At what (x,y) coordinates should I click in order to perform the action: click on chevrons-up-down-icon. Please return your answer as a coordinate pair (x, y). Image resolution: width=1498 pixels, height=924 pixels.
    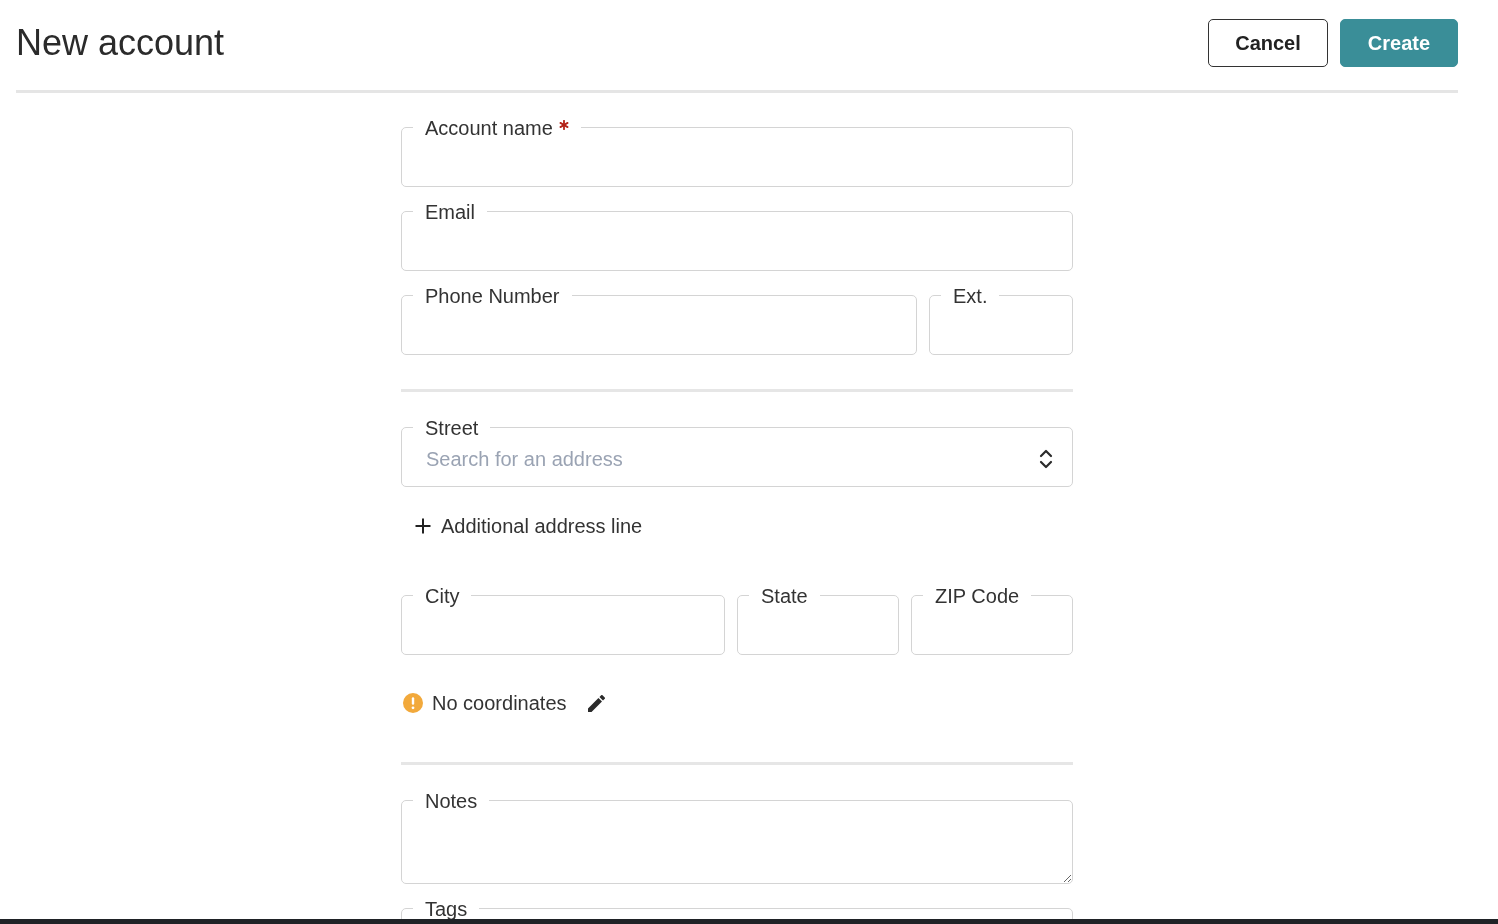
    Looking at the image, I should click on (1046, 459).